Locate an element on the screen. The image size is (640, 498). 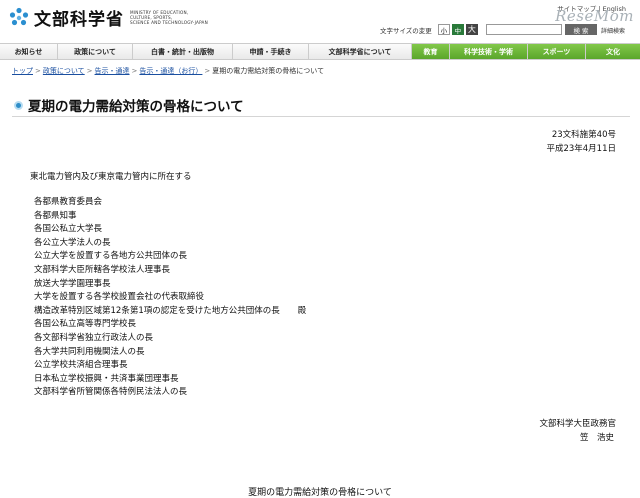
logo-text: 文部科学省 is located at coordinates (79, 20).